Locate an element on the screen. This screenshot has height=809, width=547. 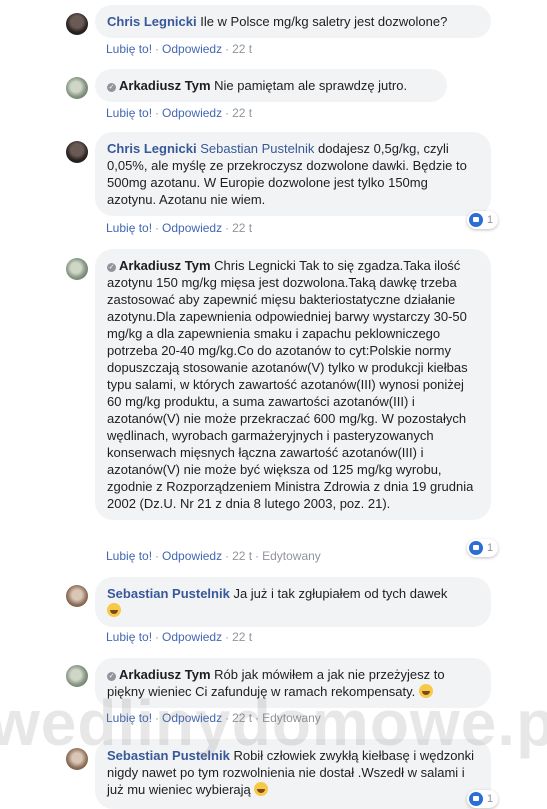
comment-text: Ja już i tak zgłupiałem od tych dawek is located at coordinates (340, 593).